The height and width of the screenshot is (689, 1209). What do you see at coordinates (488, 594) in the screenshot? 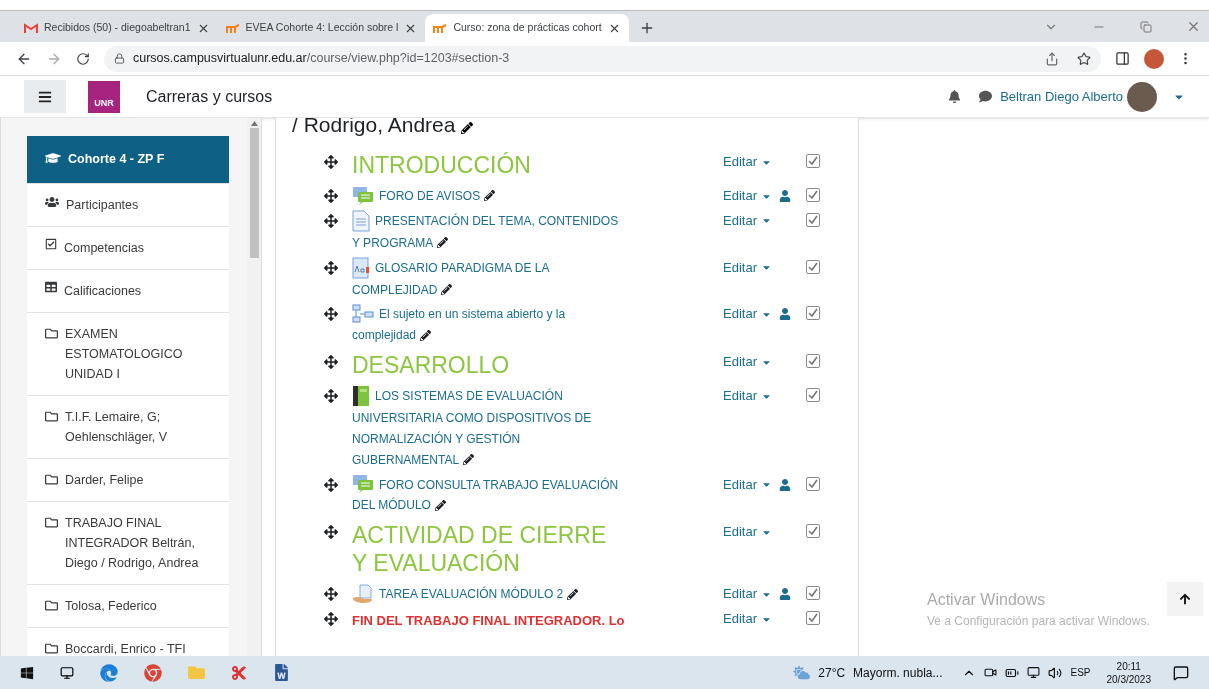
I see `activity-link: TAREA EVALUACIÓN MÓDULO 2` at bounding box center [488, 594].